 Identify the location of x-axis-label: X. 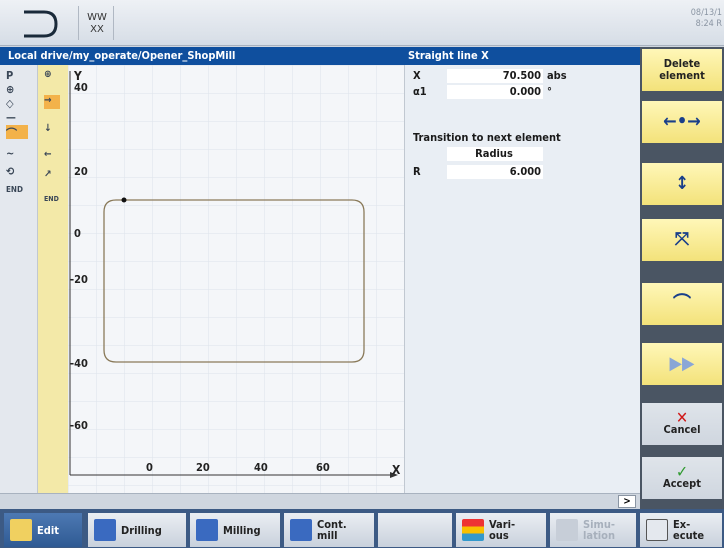
(396, 470).